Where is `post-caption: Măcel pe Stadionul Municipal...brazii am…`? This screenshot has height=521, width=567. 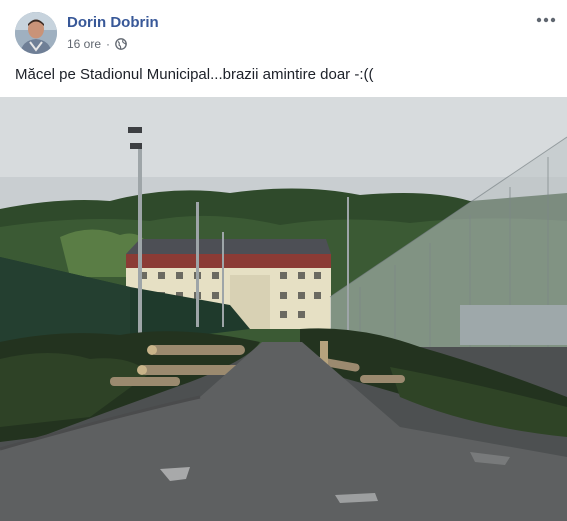 post-caption: Măcel pe Stadionul Municipal...brazii am… is located at coordinates (194, 74).